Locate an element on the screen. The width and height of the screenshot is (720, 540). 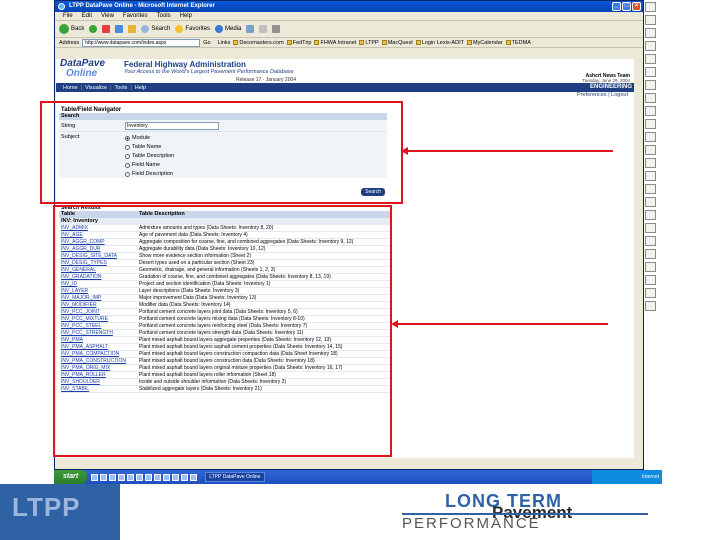
menu-edit: Edit is located at coordinates (87, 16).